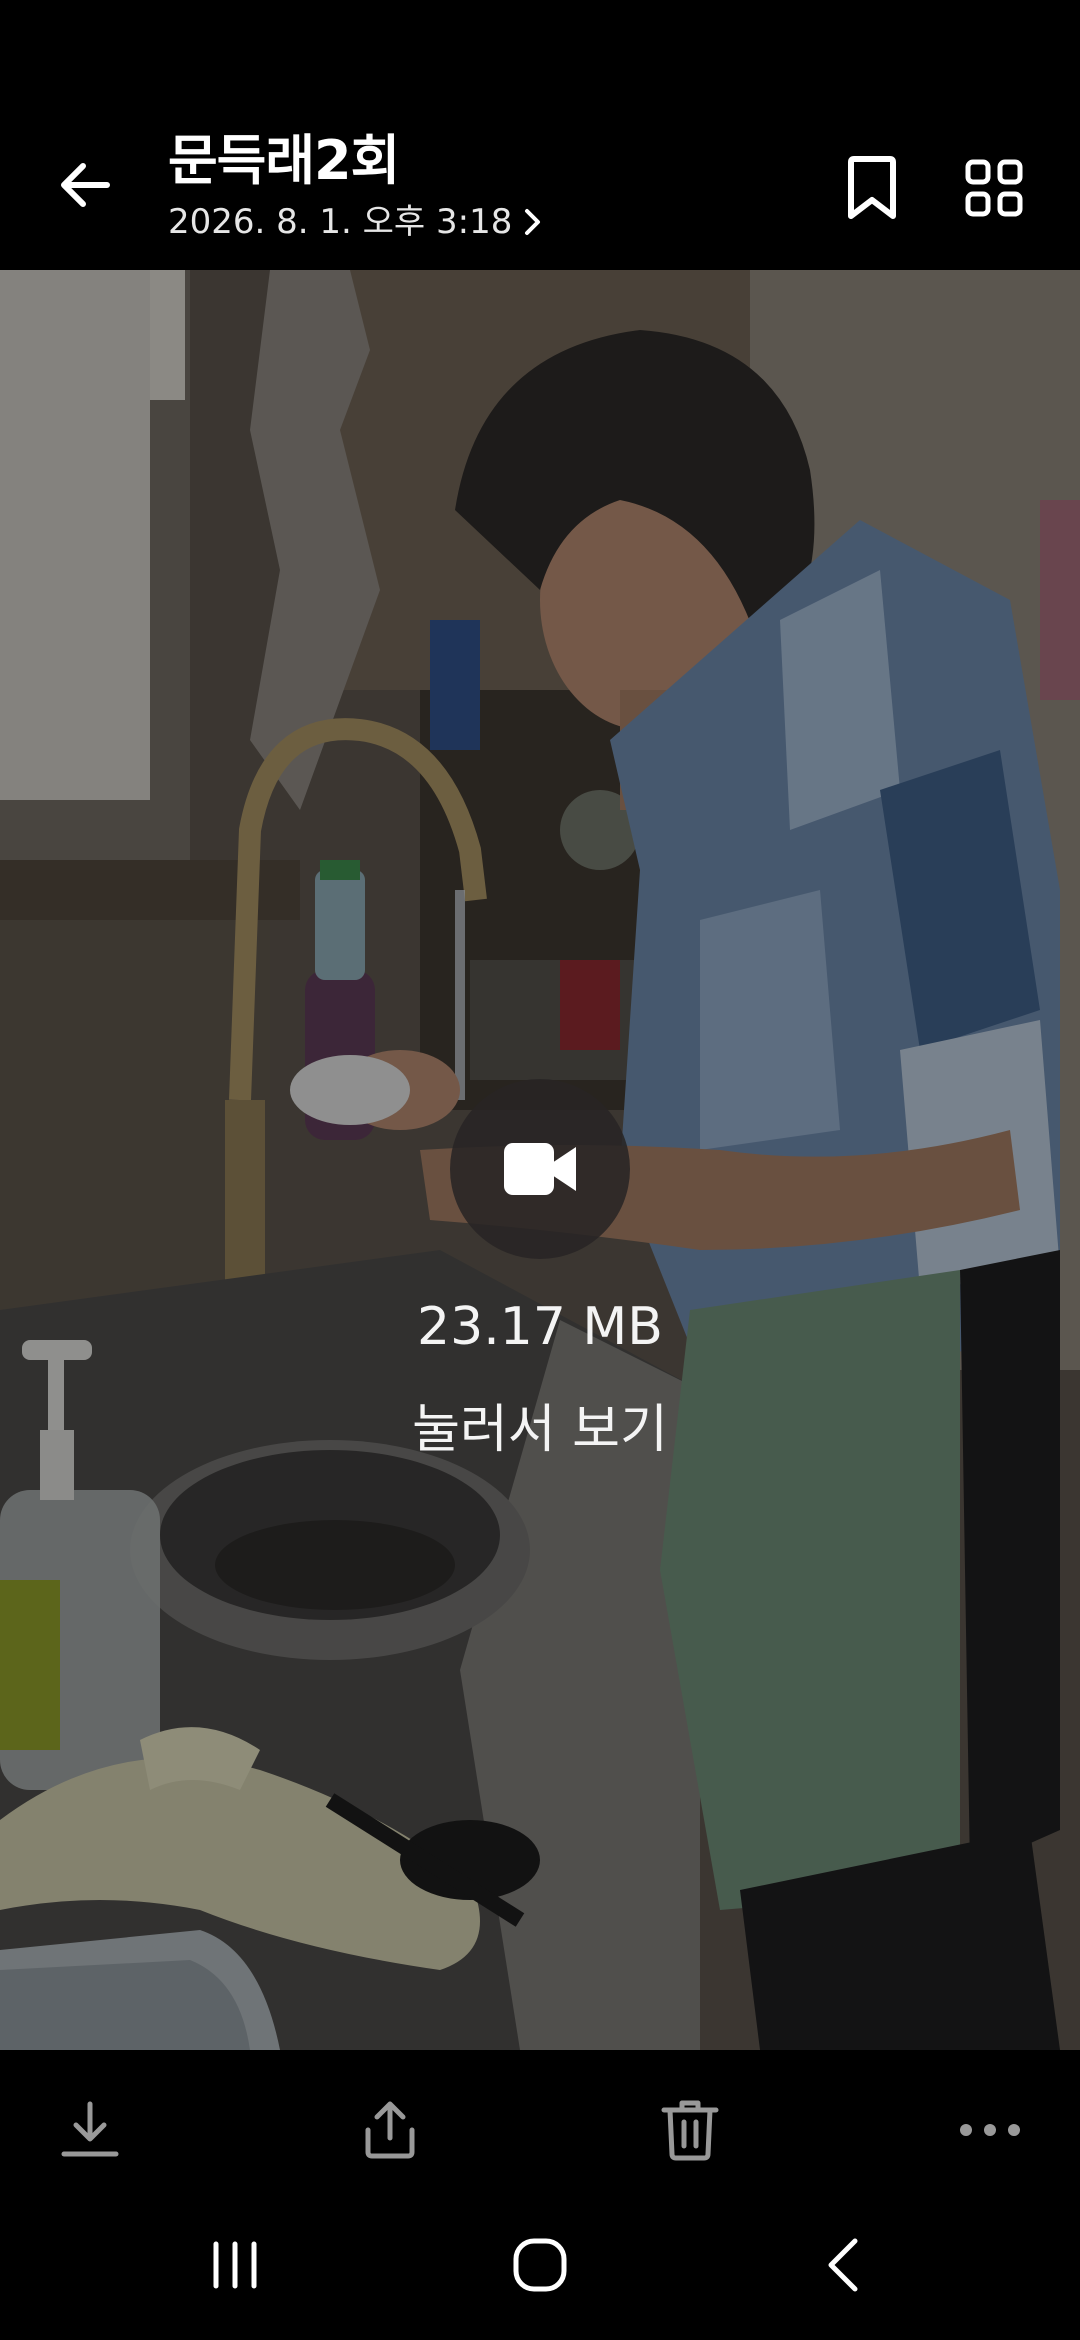  I want to click on title-block: 문득래2회 2026. 8. 1. 오후 3:18, so click(355, 185).